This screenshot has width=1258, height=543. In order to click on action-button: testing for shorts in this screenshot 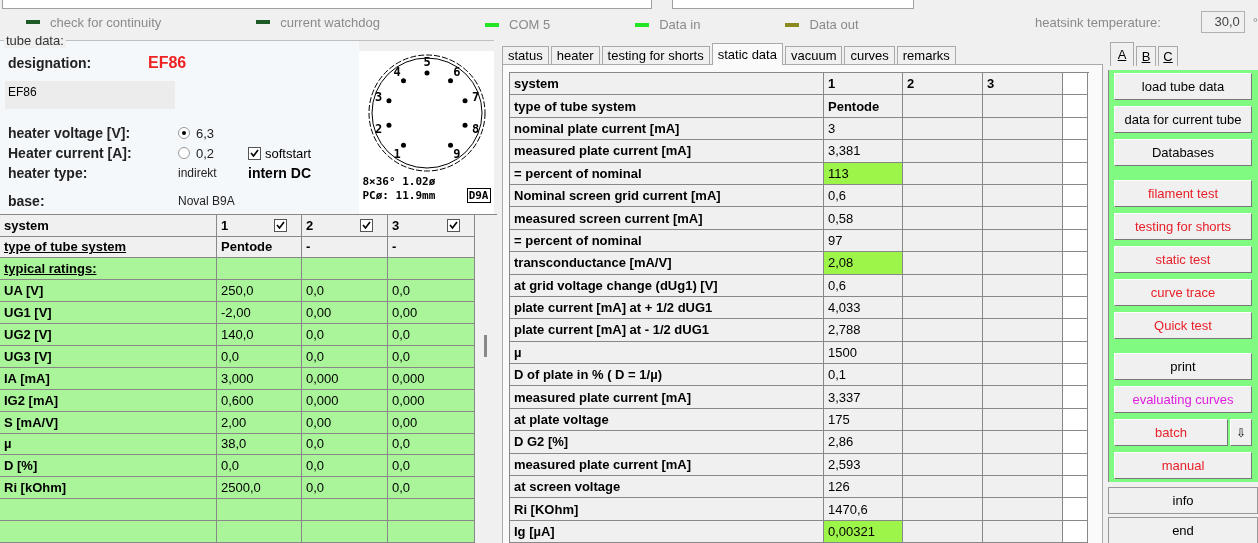, I will do `click(1183, 226)`.